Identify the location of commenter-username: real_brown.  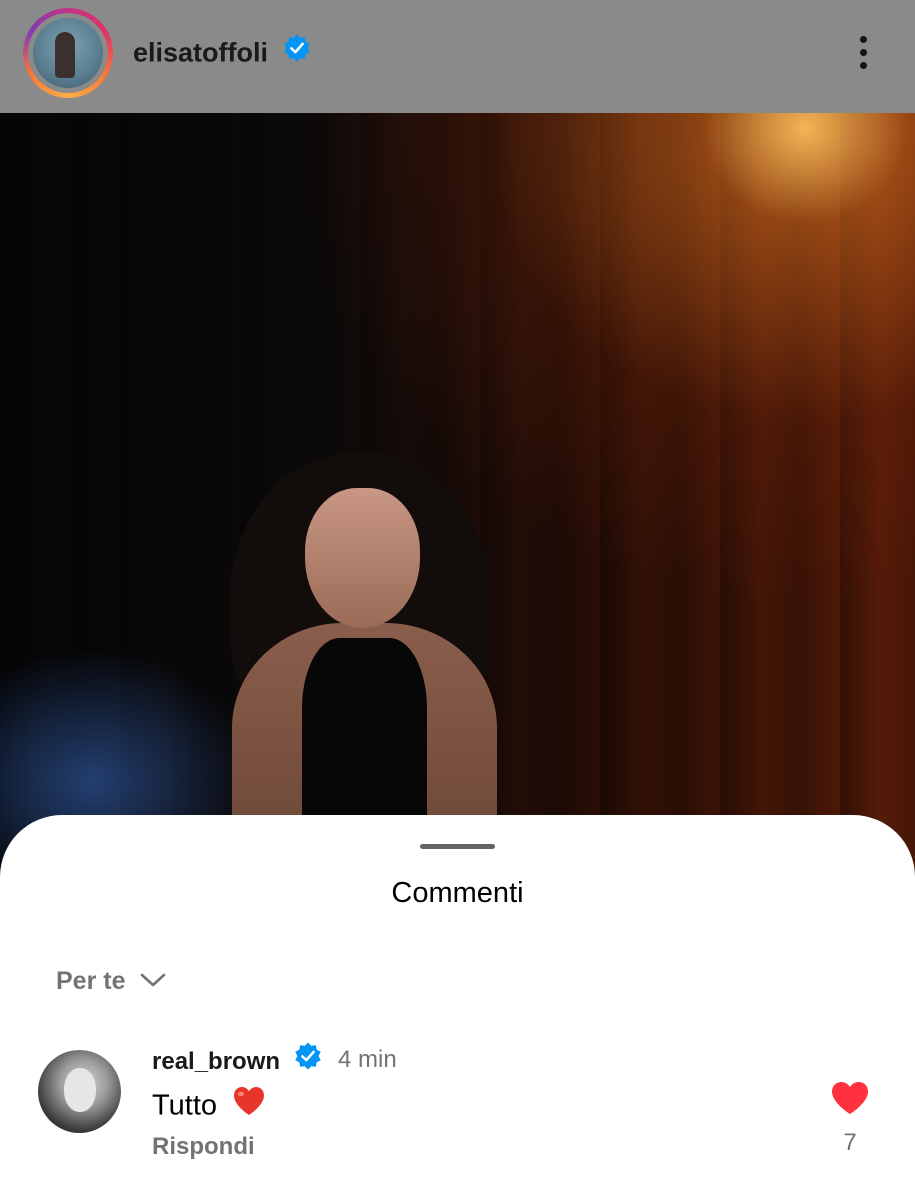
(237, 1061).